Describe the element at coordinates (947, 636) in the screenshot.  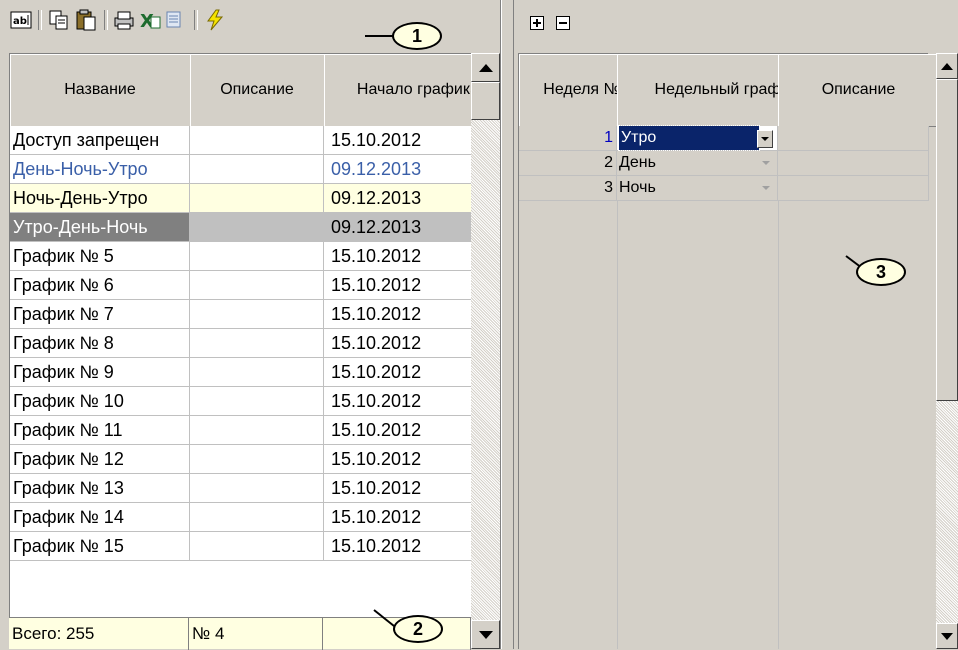
I see `weekly-scroll-down-button` at that location.